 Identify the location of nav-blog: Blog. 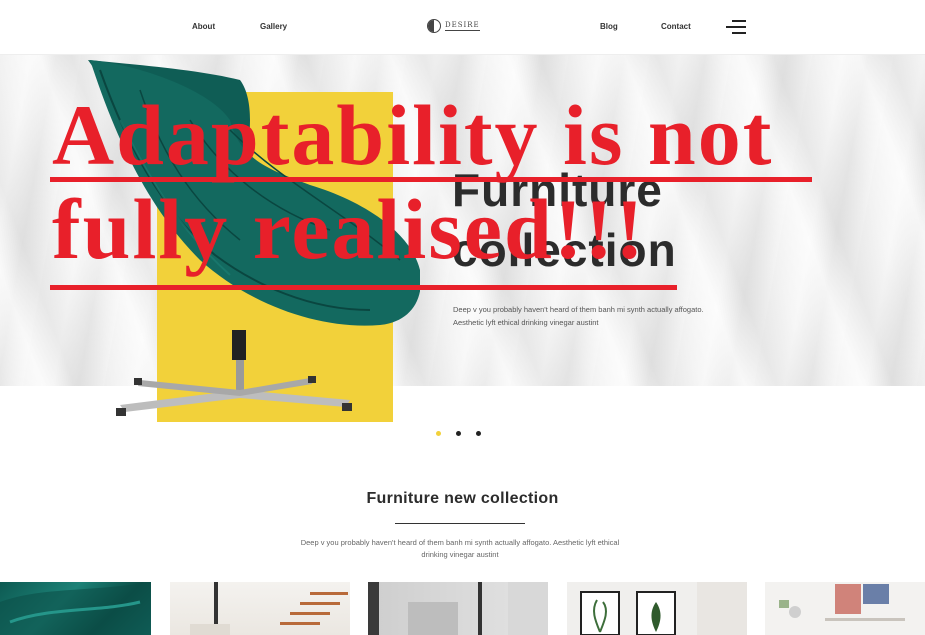
(609, 26).